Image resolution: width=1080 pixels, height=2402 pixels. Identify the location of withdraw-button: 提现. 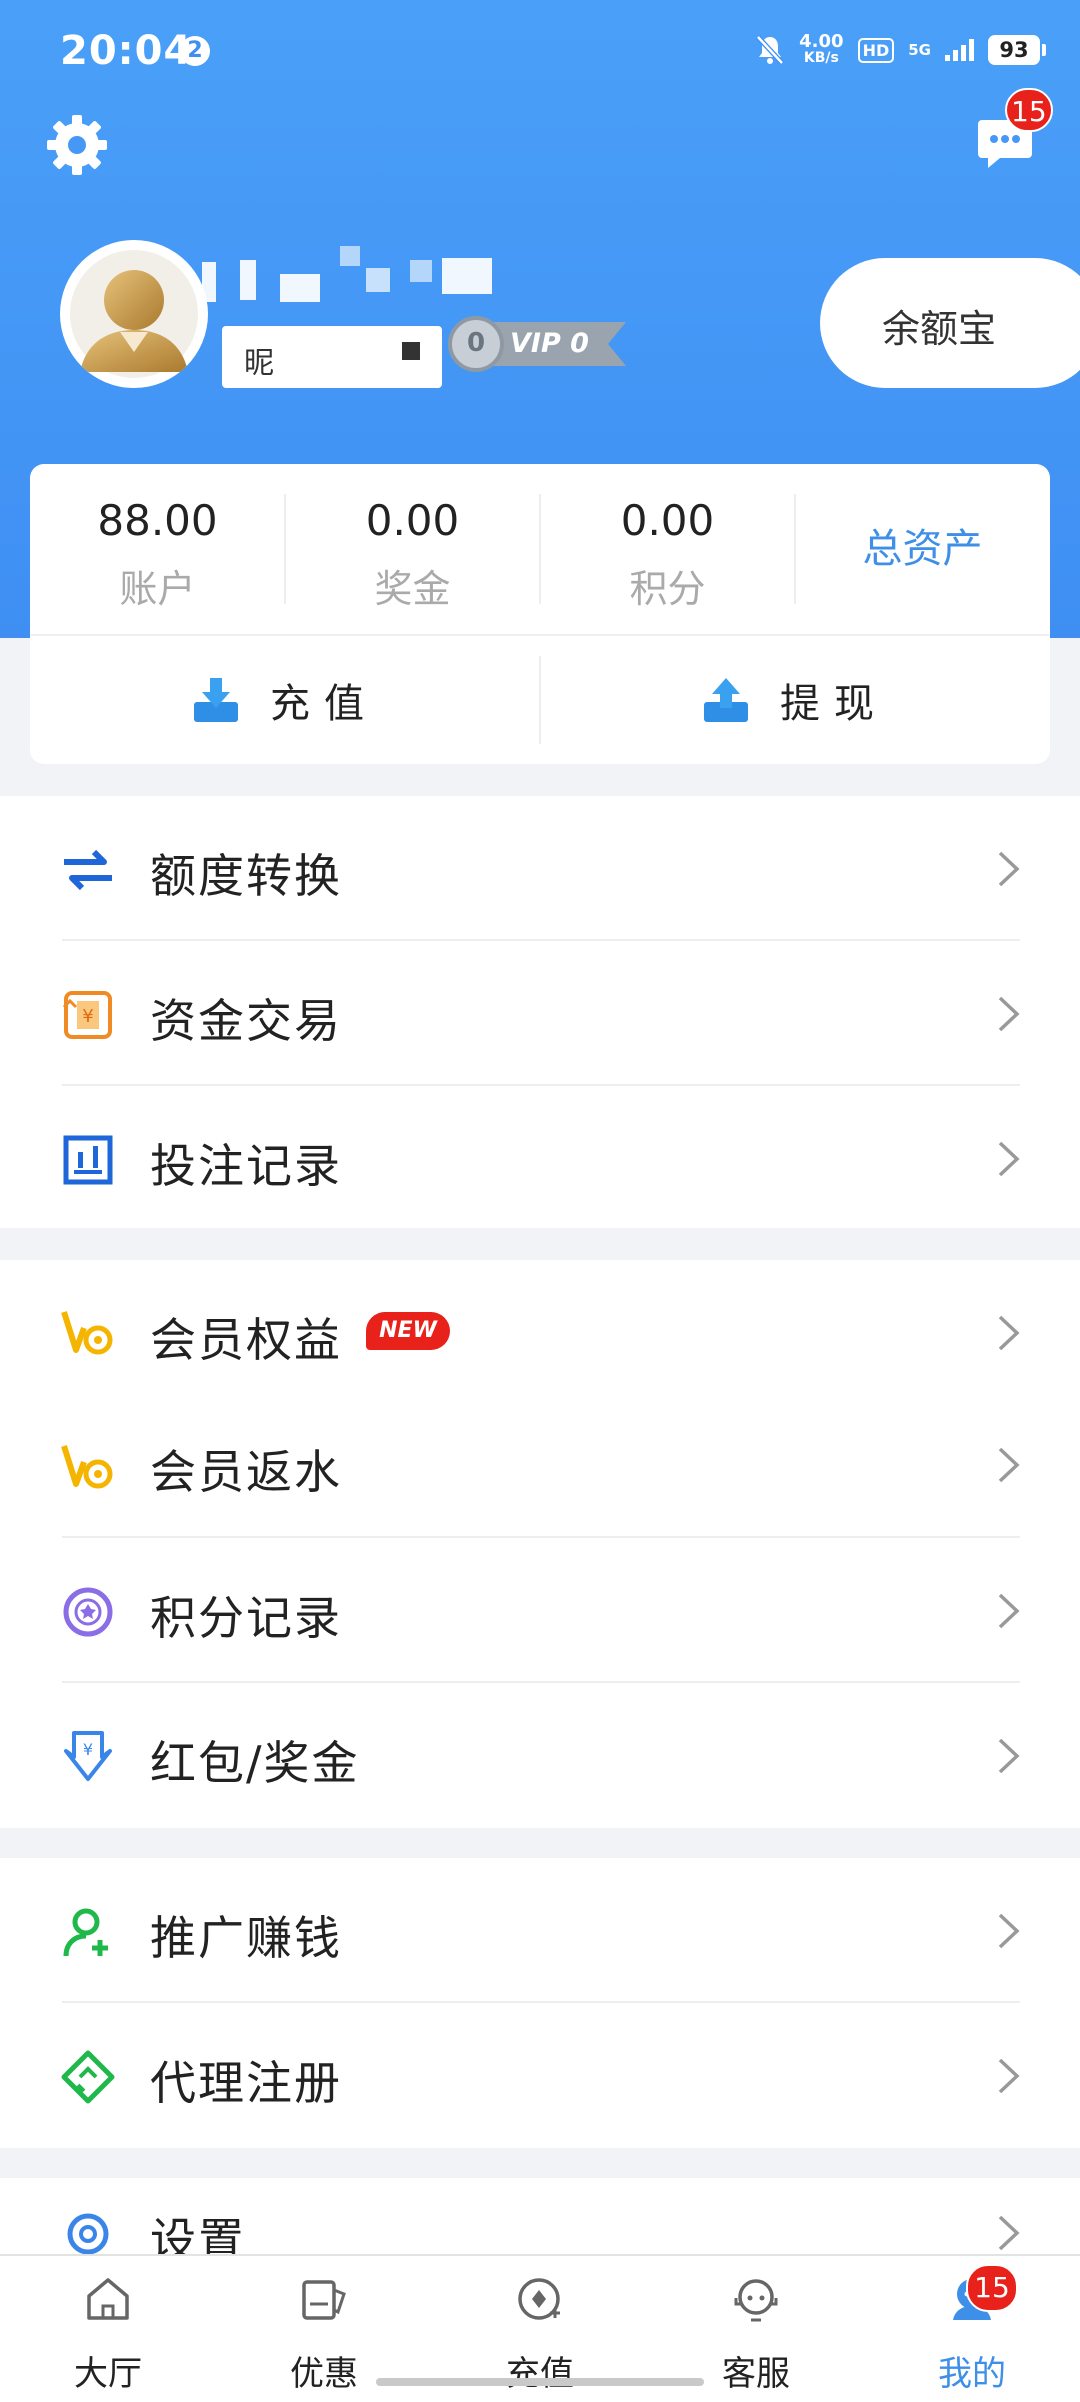
(795, 700).